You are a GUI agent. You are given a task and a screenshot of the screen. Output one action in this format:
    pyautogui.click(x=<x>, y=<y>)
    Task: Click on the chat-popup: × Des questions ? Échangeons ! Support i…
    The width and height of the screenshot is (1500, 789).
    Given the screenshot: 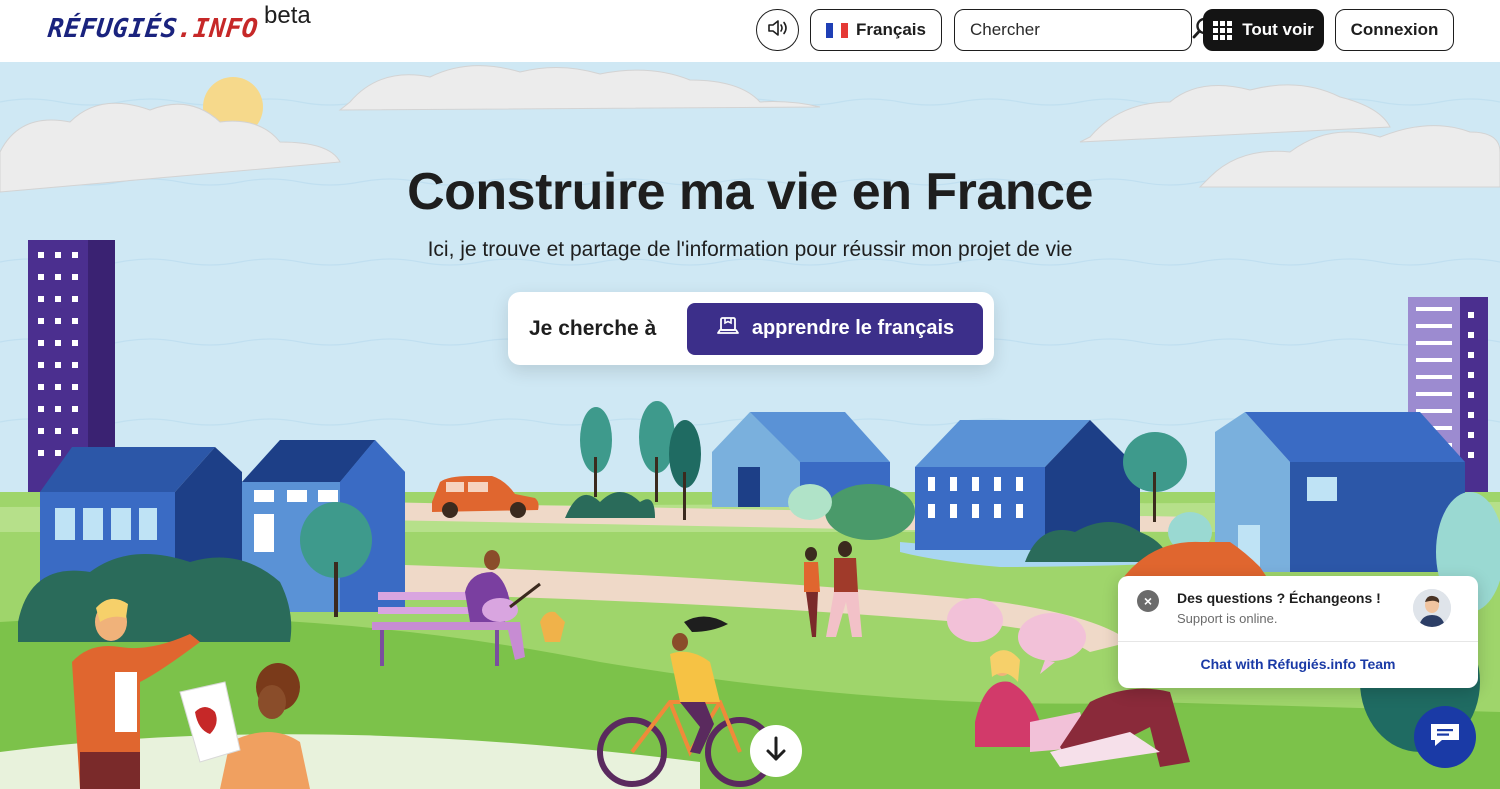 What is the action you would take?
    pyautogui.click(x=1298, y=632)
    